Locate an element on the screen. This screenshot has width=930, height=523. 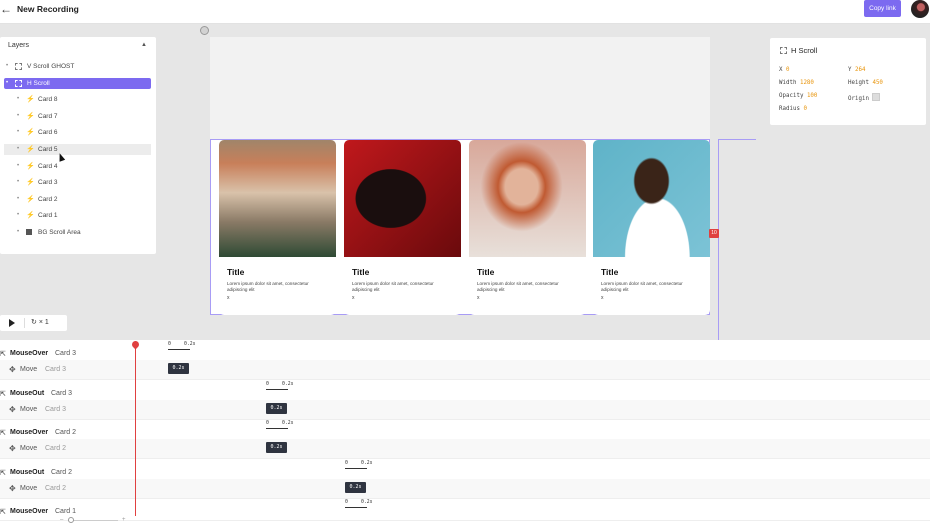
origin-swatch is located at coordinates (876, 97).